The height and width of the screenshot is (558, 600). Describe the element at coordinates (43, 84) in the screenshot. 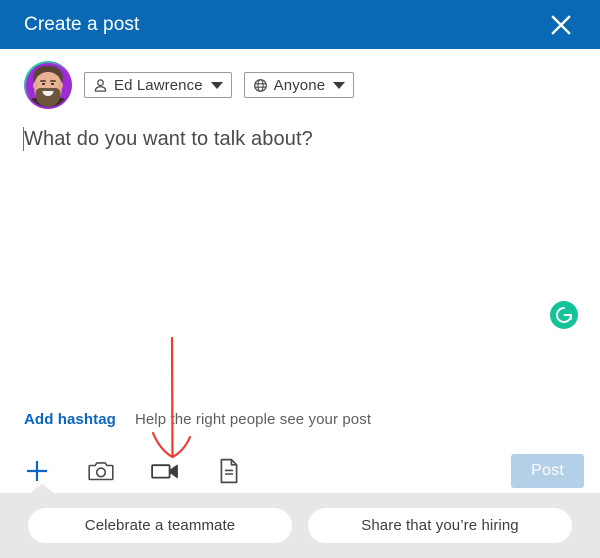

I see `avatar-eye-left` at that location.